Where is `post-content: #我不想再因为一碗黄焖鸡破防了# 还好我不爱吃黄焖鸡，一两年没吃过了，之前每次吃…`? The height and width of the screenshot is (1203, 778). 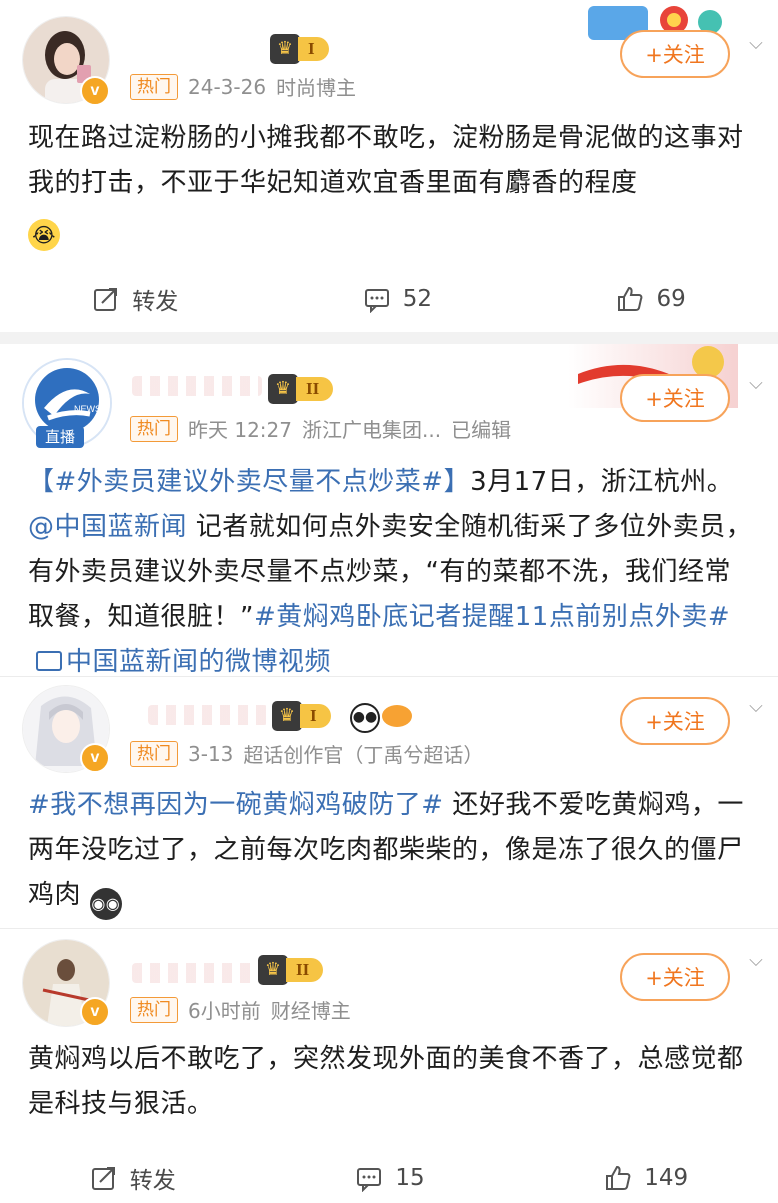 post-content: #我不想再因为一碗黄焖鸡破防了# 还好我不爱吃黄焖鸡，一两年没吃过了，之前每次吃… is located at coordinates (392, 851).